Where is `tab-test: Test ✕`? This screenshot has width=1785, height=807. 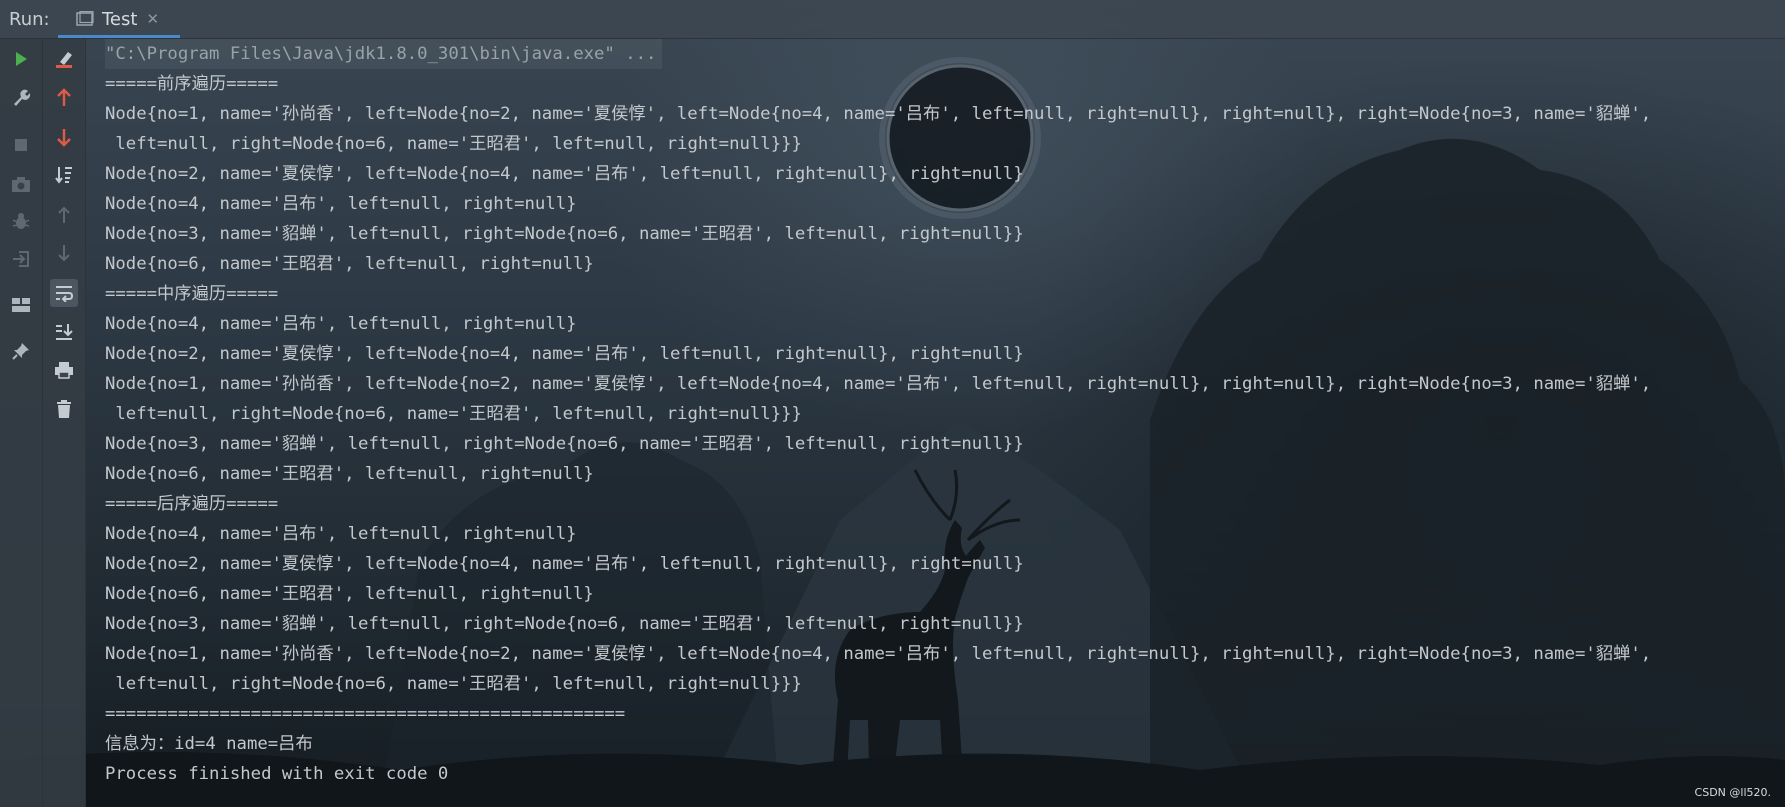 tab-test: Test ✕ is located at coordinates (119, 19).